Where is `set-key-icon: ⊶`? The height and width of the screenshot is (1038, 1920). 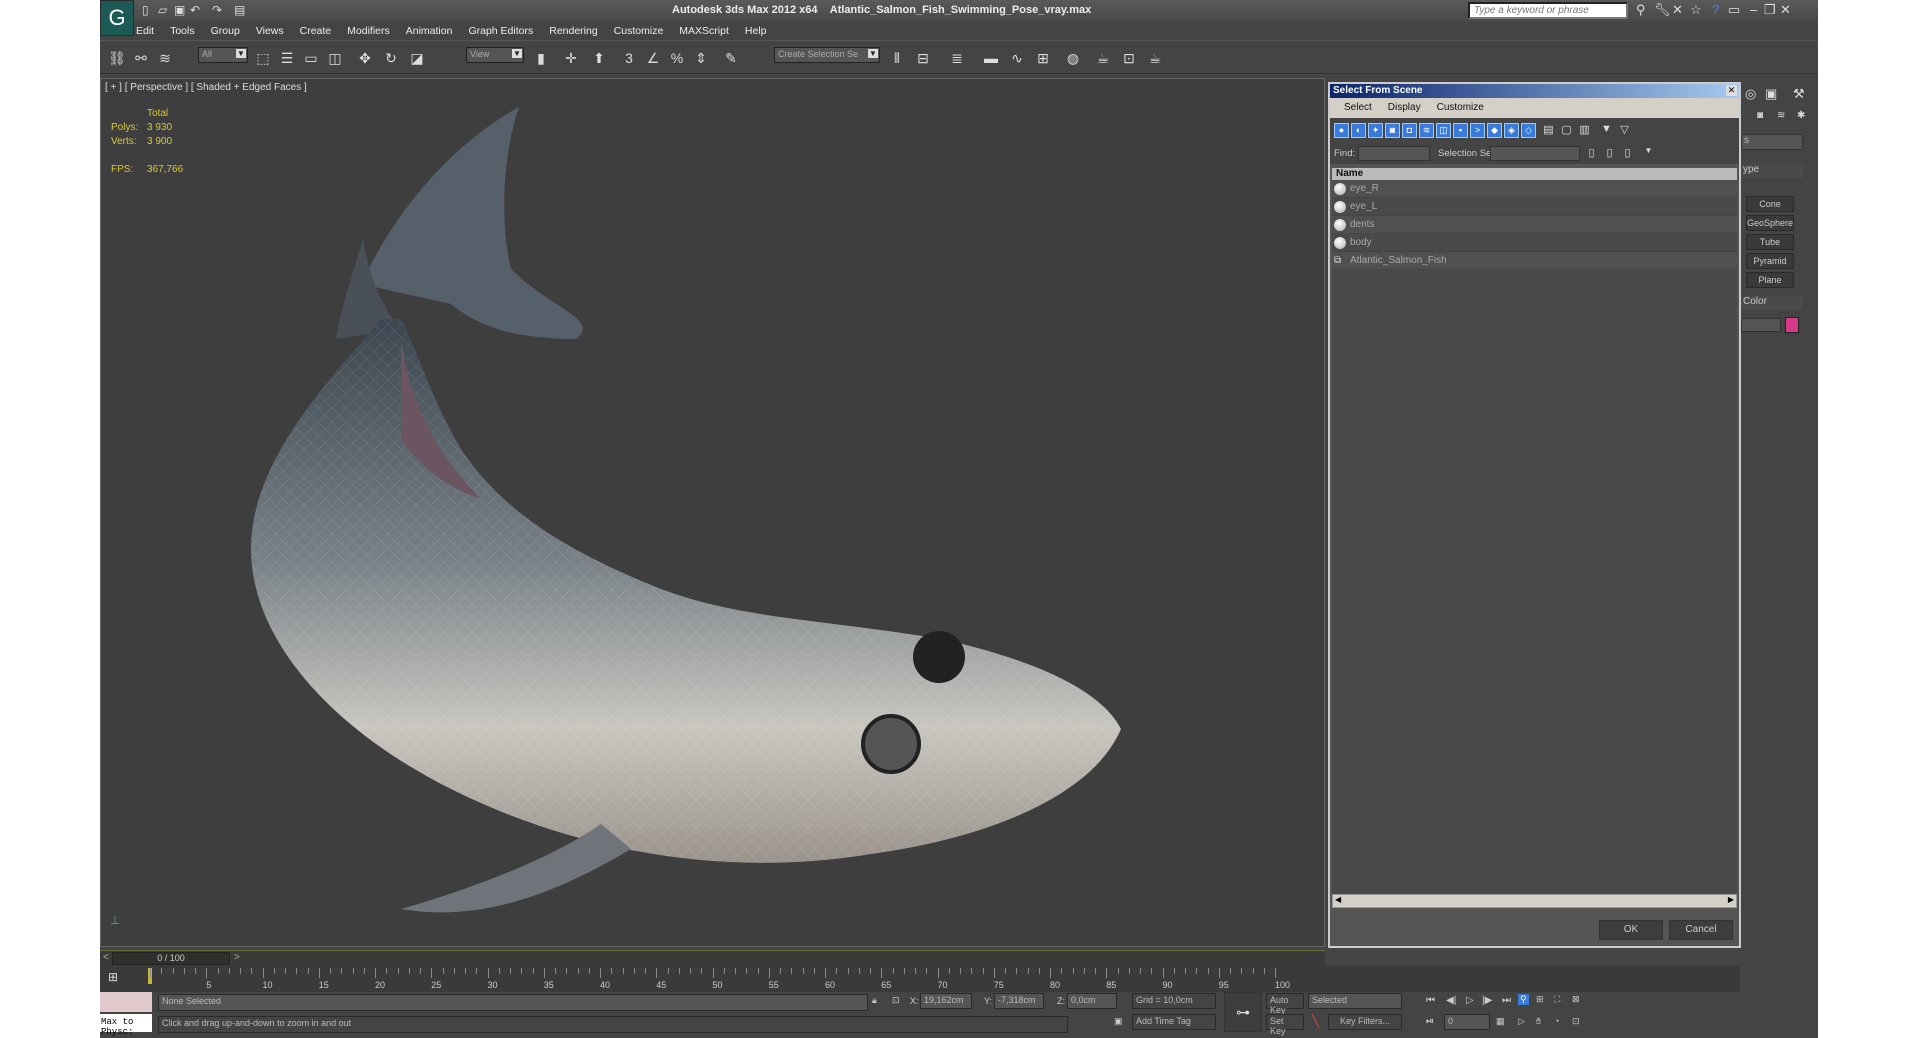 set-key-icon: ⊶ is located at coordinates (1243, 1012).